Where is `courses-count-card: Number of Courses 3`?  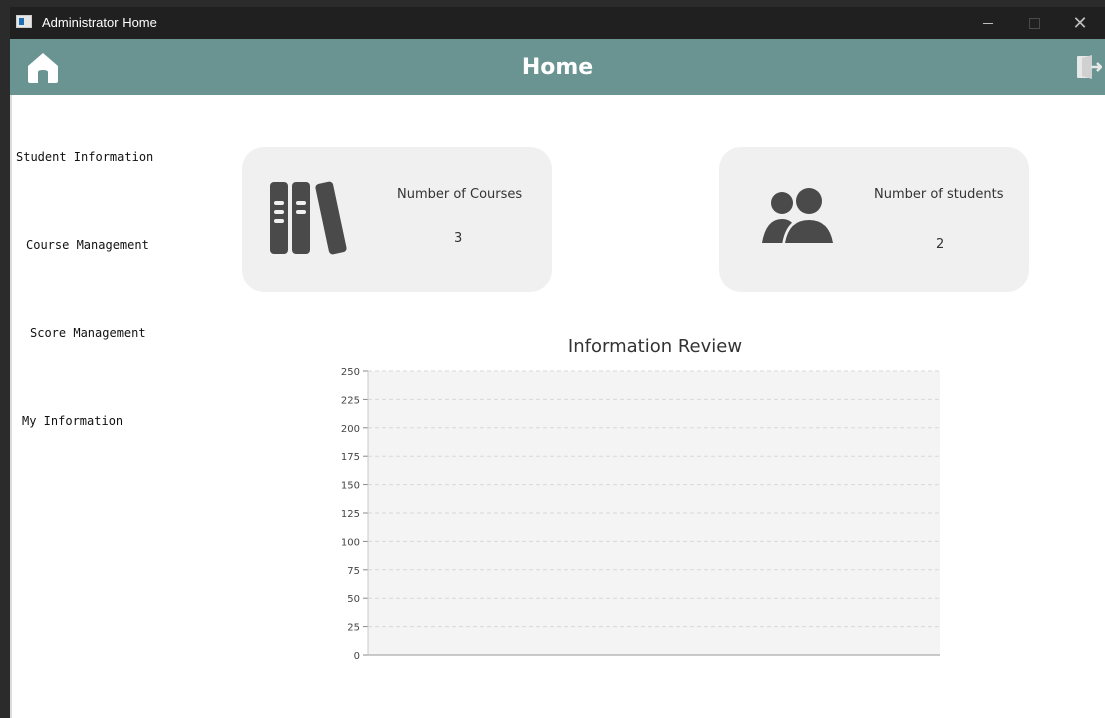
courses-count-card: Number of Courses 3 is located at coordinates (397, 219).